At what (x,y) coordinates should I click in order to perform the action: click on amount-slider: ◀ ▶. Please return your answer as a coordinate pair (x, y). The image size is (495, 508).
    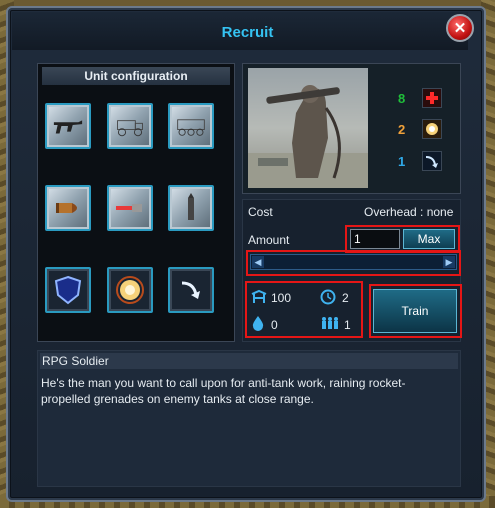
    Looking at the image, I should click on (353, 262).